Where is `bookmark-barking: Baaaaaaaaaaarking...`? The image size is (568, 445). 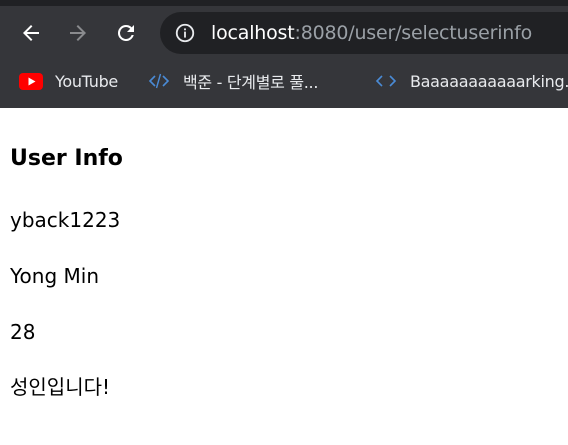 bookmark-barking: Baaaaaaaaaaarking... is located at coordinates (471, 81).